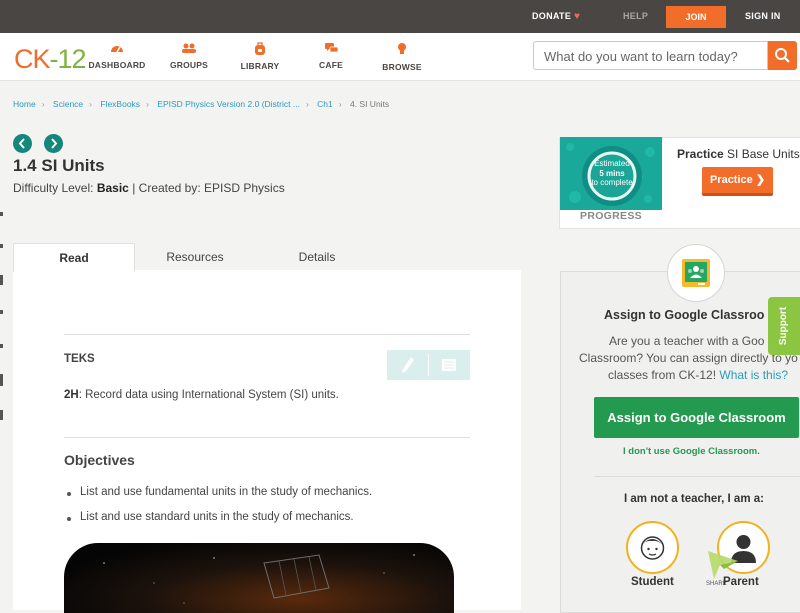 The height and width of the screenshot is (613, 800). Describe the element at coordinates (612, 163) in the screenshot. I see `estimate-line-1: Estimated` at that location.